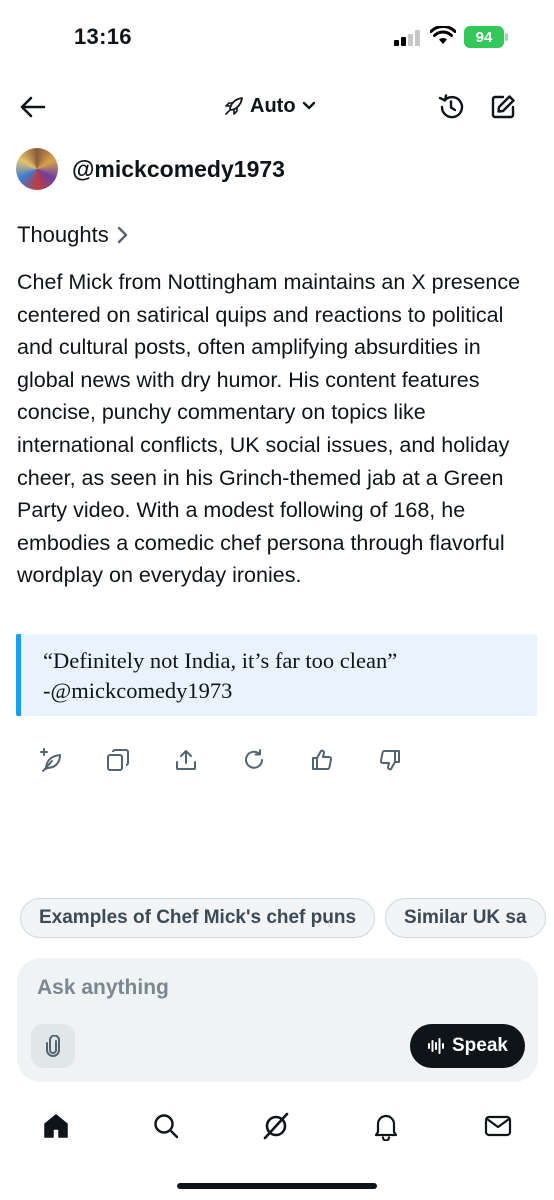  I want to click on grok-icon, so click(276, 1126).